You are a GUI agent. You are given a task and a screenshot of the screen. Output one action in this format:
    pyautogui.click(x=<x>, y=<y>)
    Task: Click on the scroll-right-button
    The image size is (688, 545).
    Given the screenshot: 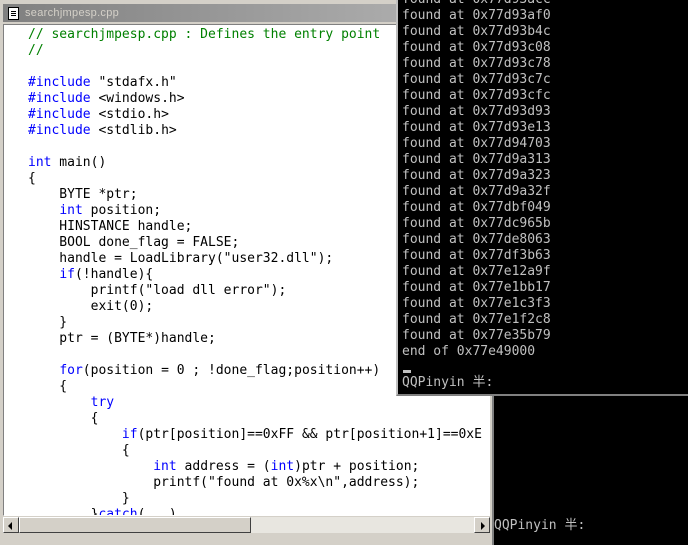 What is the action you would take?
    pyautogui.click(x=482, y=525)
    